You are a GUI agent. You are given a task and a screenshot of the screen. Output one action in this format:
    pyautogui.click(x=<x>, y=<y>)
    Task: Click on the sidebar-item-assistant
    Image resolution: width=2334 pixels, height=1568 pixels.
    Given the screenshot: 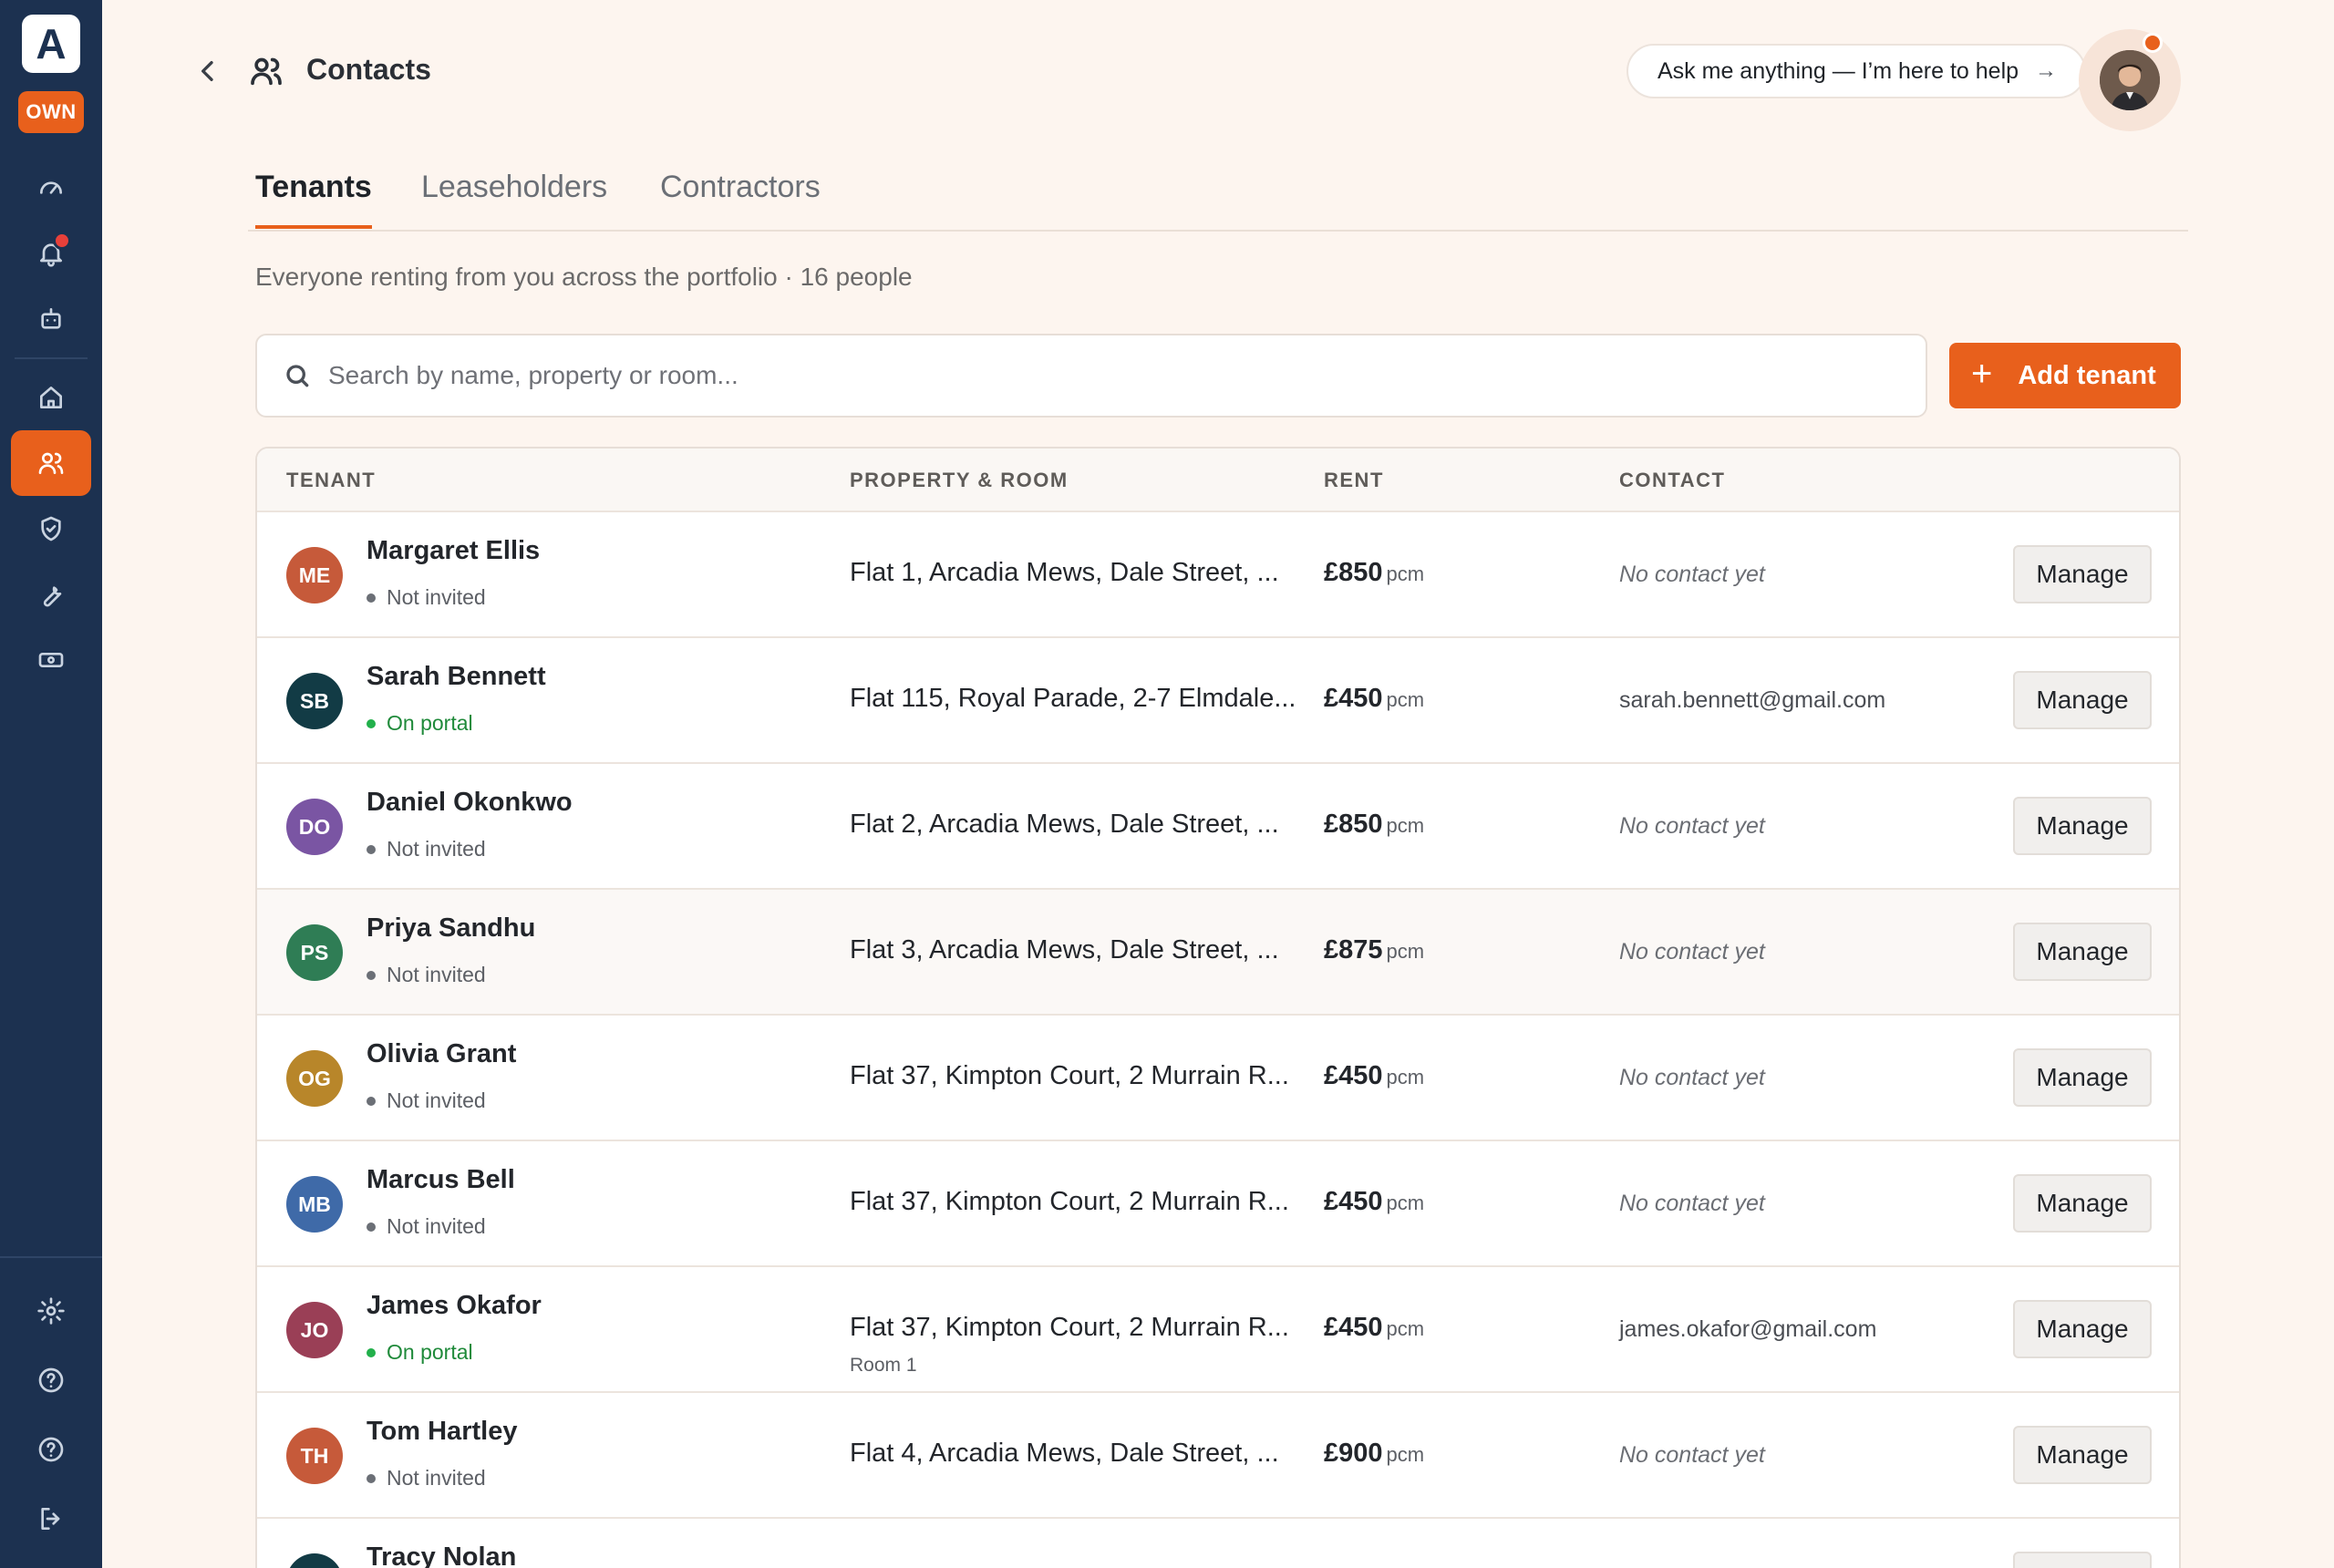 What is the action you would take?
    pyautogui.click(x=51, y=319)
    